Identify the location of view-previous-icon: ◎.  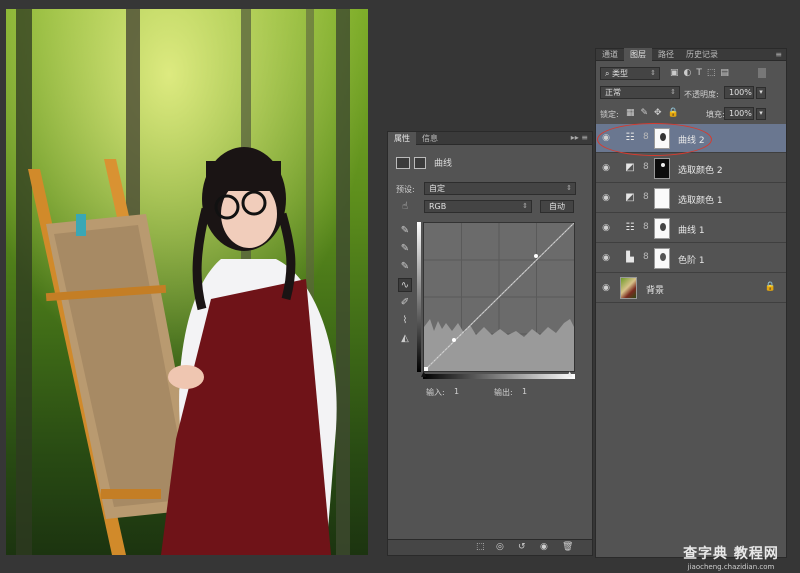
(500, 547).